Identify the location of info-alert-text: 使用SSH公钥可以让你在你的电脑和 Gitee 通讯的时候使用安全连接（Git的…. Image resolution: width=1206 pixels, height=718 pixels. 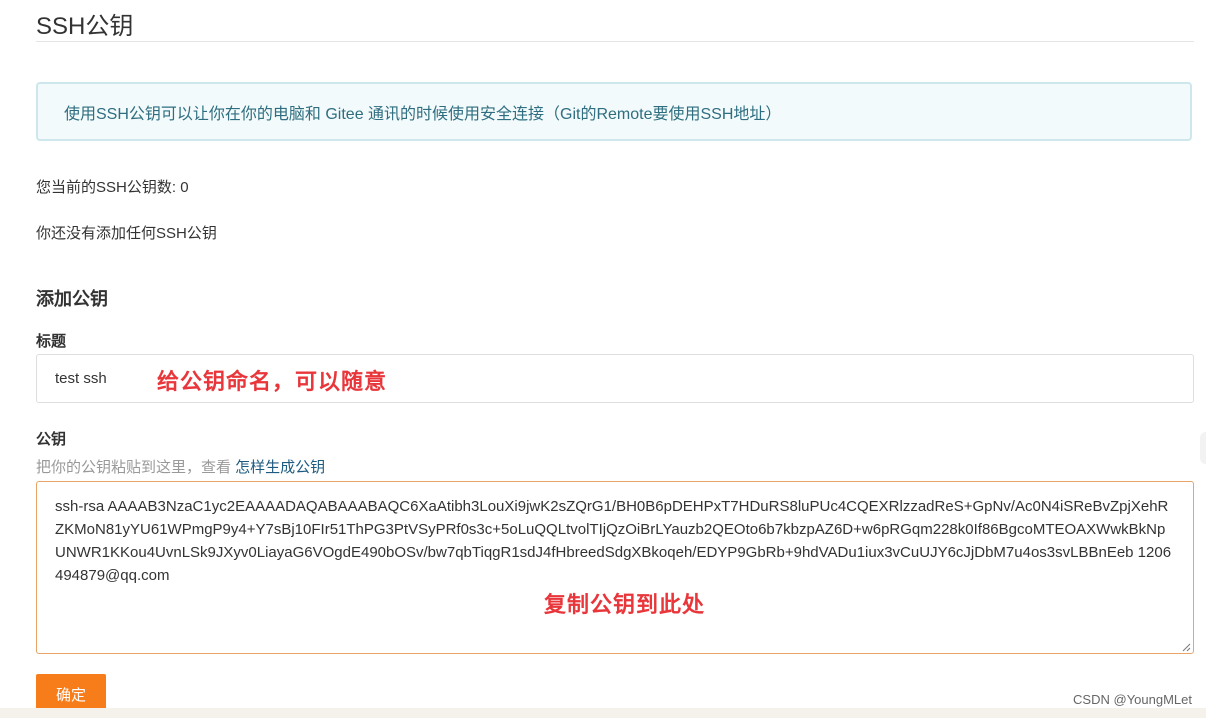
(423, 114).